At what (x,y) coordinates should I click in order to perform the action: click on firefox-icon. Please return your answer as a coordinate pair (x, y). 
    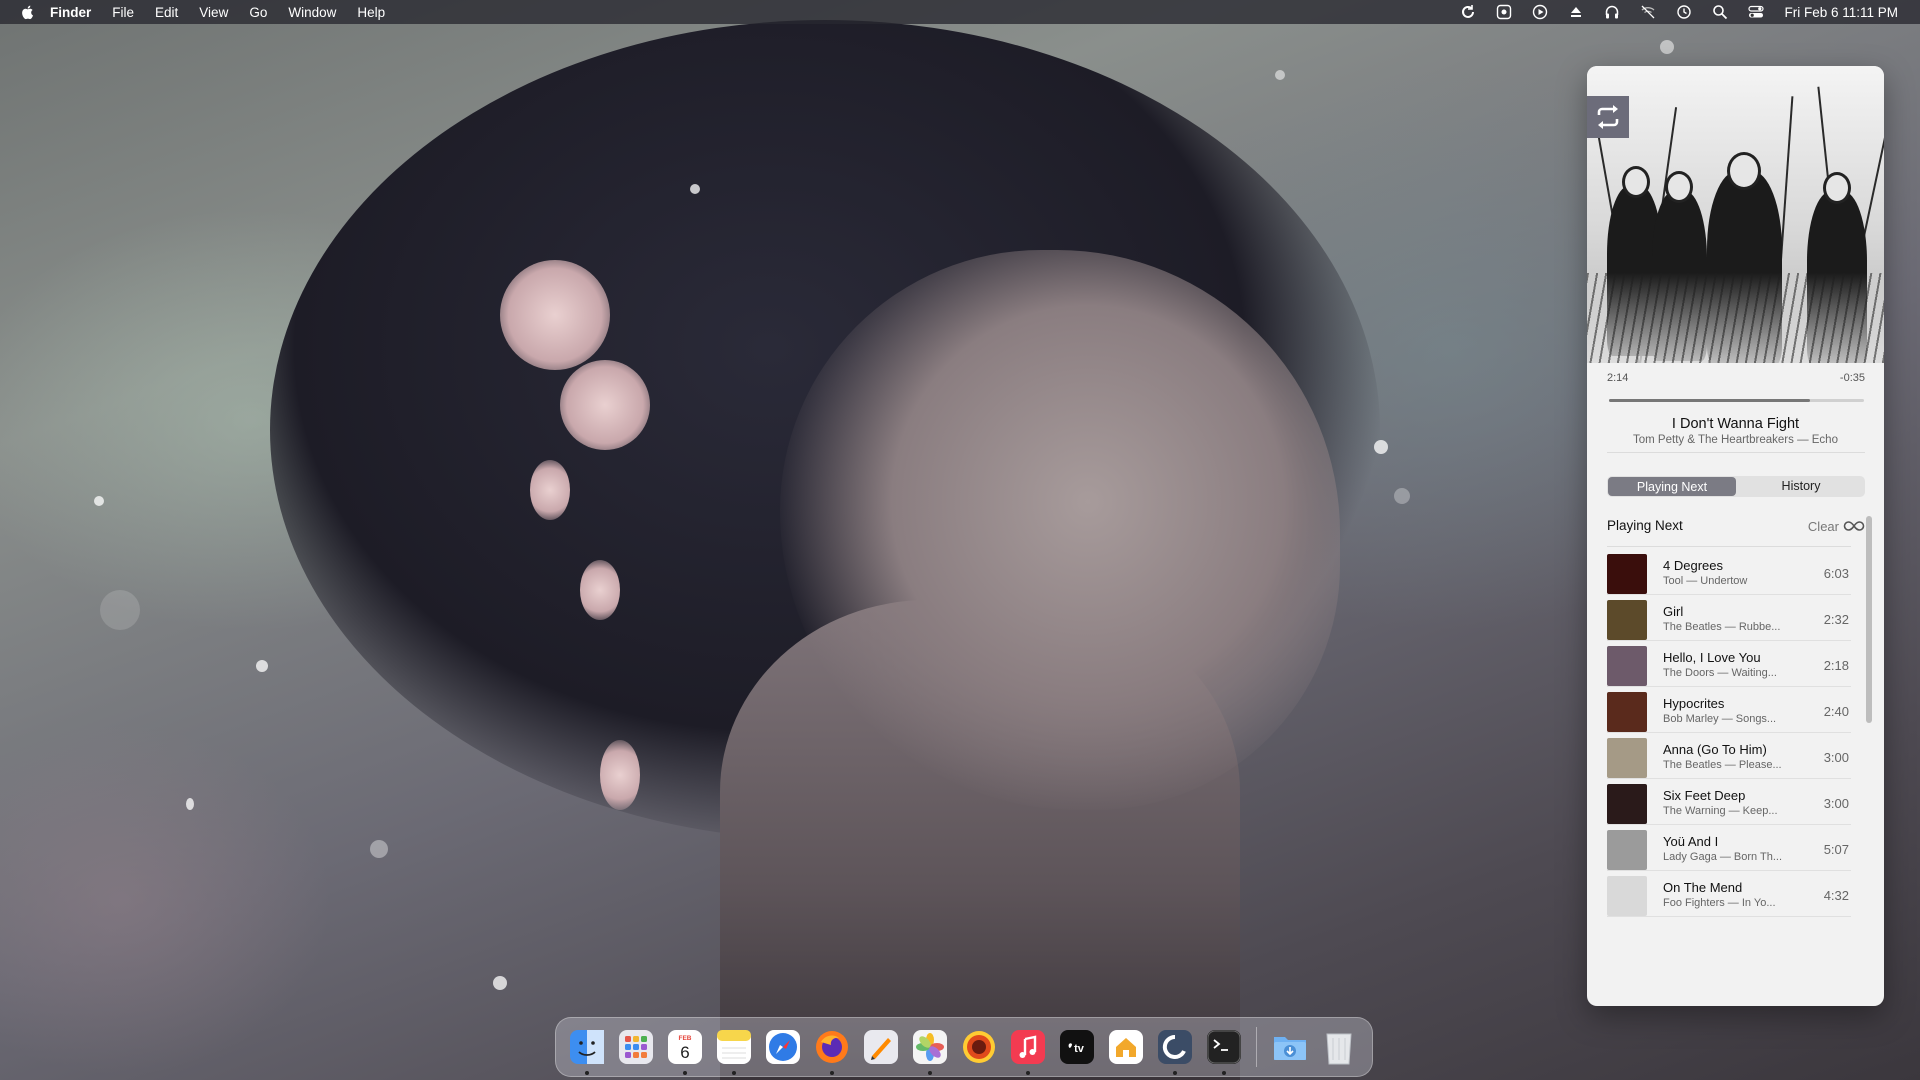
    Looking at the image, I should click on (832, 1051).